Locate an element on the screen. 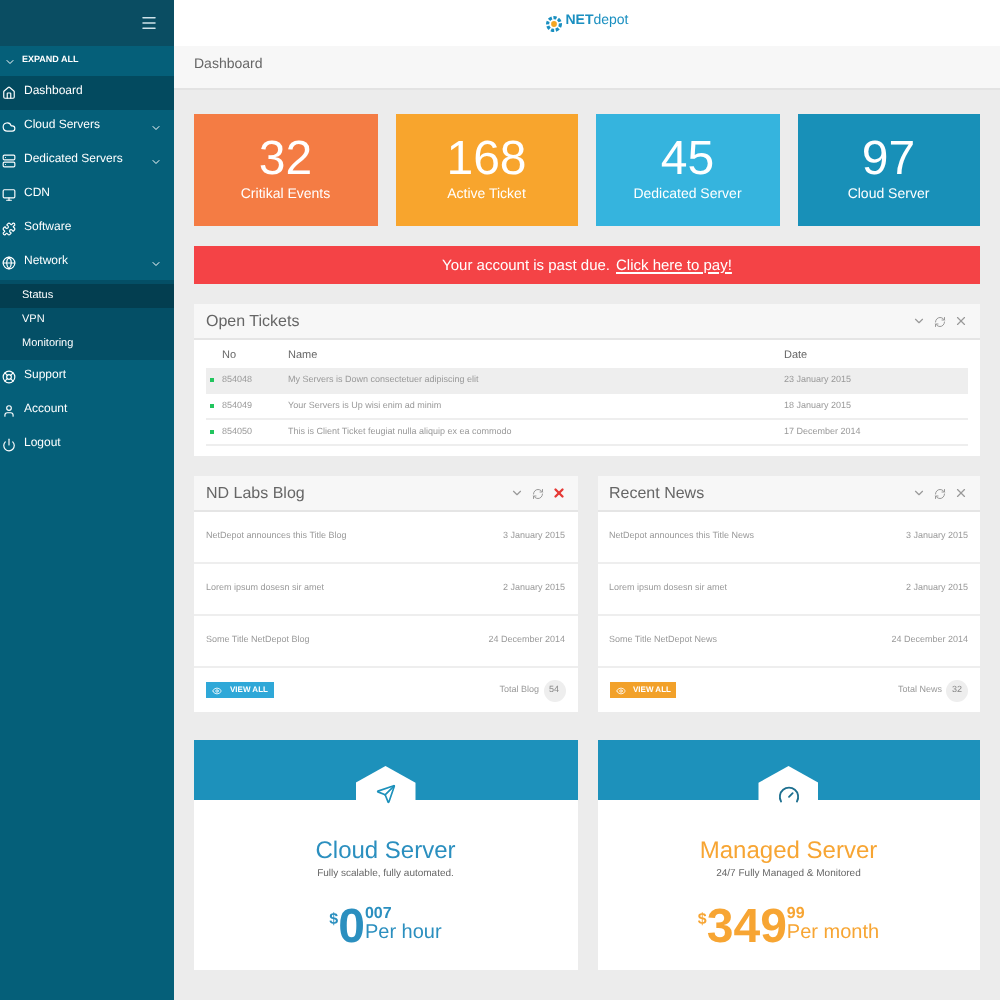 Image resolution: width=1000 pixels, height=1000 pixels. expand-icon is located at coordinates (10, 61).